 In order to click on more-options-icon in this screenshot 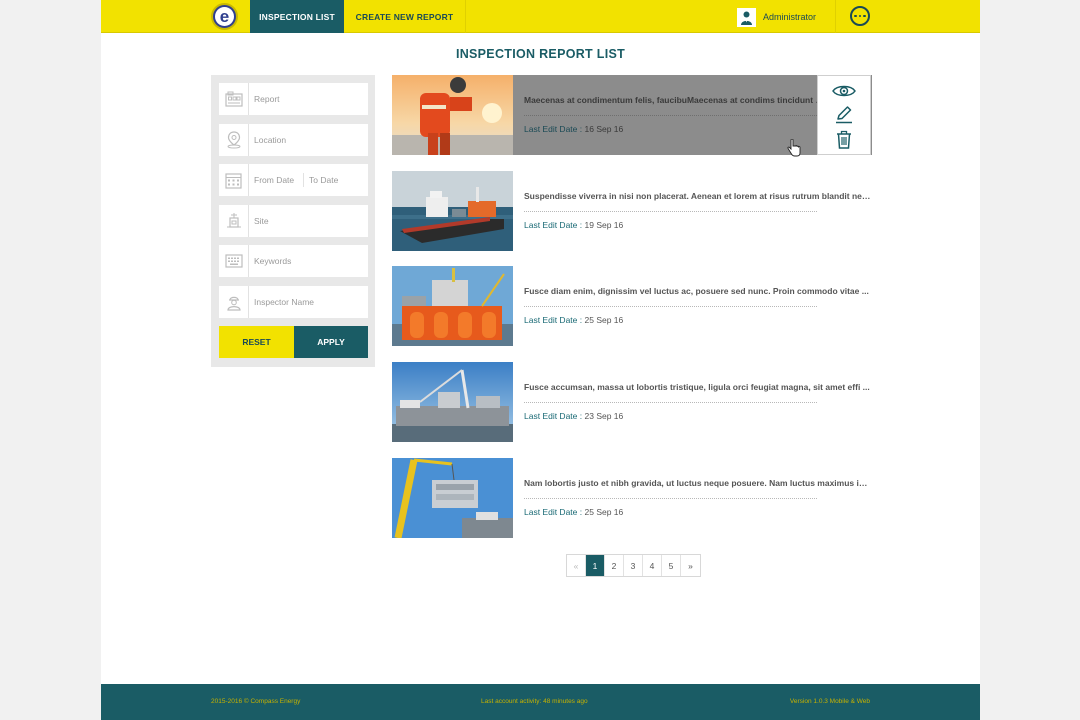, I will do `click(860, 16)`.